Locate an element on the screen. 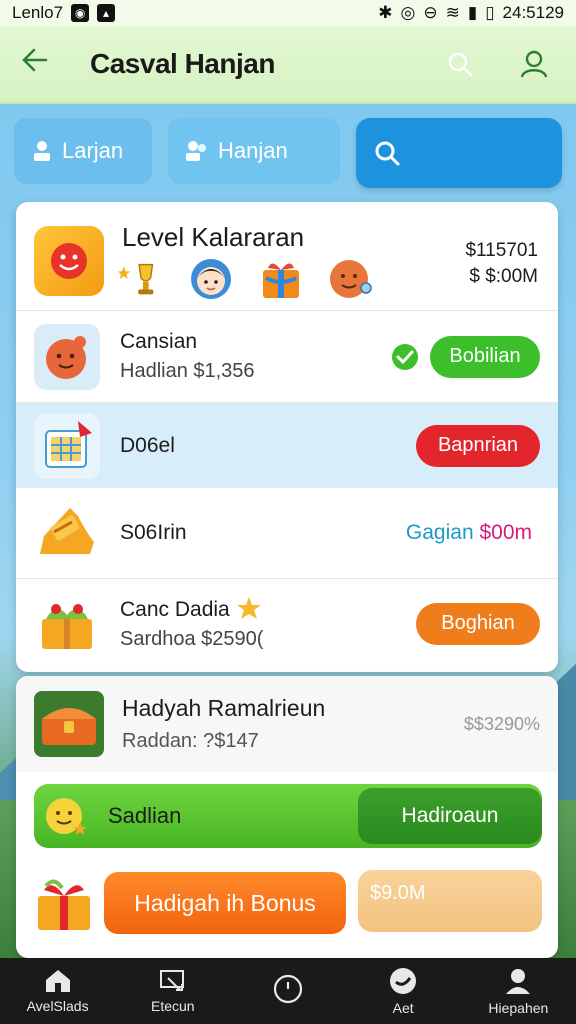 This screenshot has width=576, height=1024. nav-edit: Etecun is located at coordinates (173, 991).